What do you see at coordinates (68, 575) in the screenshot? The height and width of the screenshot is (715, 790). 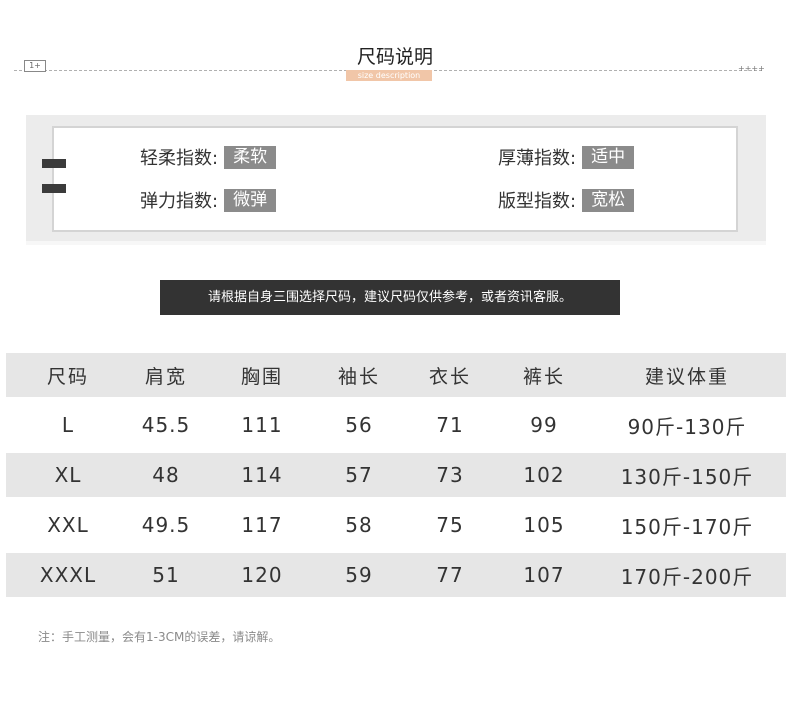 I see `table-cell: XXXL` at bounding box center [68, 575].